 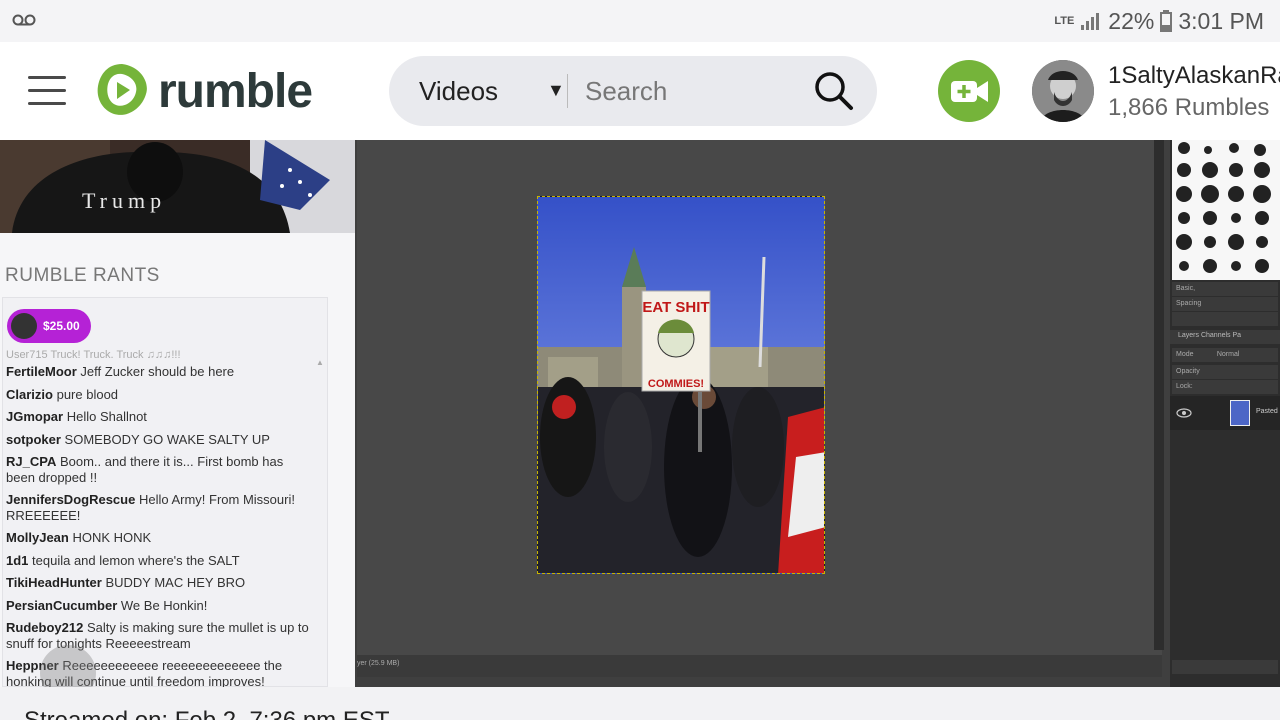 What do you see at coordinates (207, 713) in the screenshot?
I see `streamed-date: Streamed on: Feb 2, 7:36 pm EST` at bounding box center [207, 713].